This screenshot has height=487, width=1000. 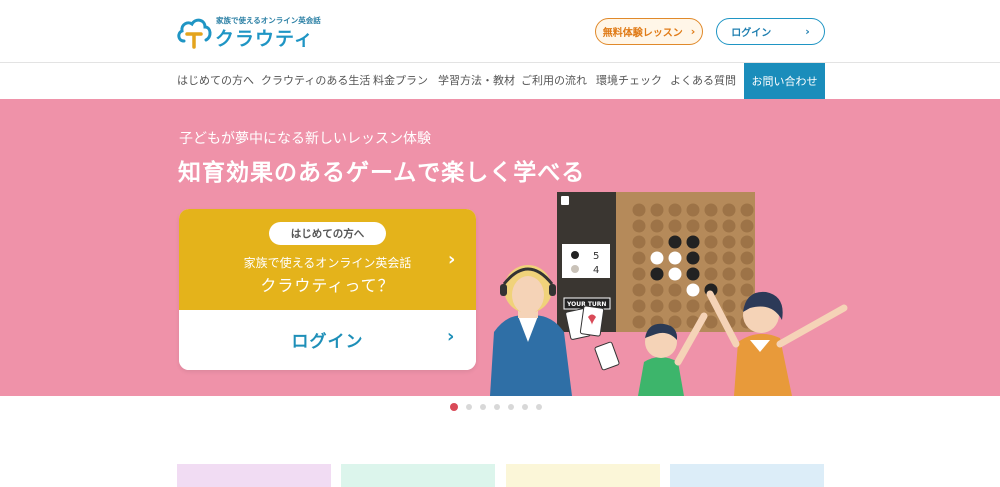 What do you see at coordinates (315, 81) in the screenshot?
I see `nav-item-life: クラウティのある生活` at bounding box center [315, 81].